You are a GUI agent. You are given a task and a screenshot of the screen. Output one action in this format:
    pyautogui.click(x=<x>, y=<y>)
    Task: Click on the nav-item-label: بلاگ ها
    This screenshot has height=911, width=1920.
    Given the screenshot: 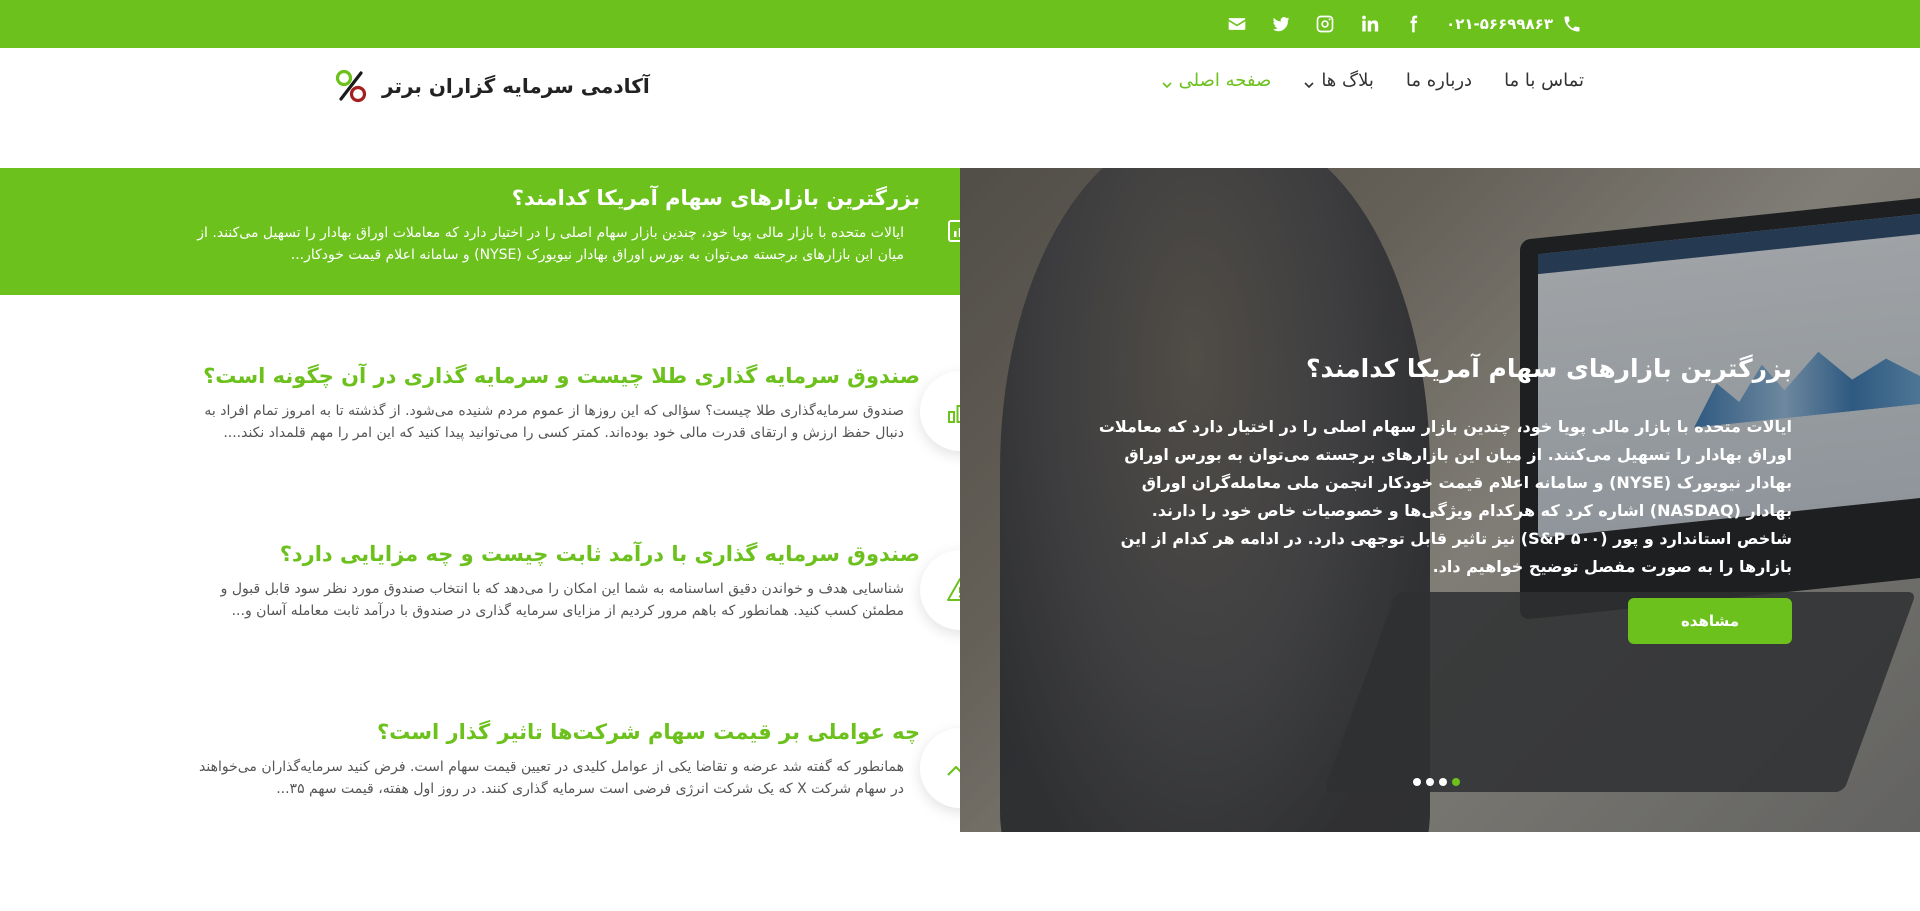 What is the action you would take?
    pyautogui.click(x=1347, y=80)
    